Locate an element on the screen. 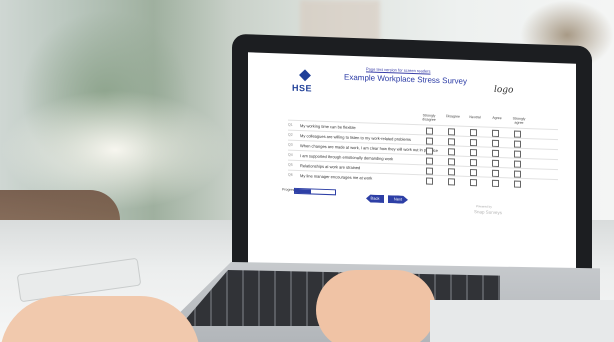 The image size is (614, 342). sleeve is located at coordinates (522, 321).